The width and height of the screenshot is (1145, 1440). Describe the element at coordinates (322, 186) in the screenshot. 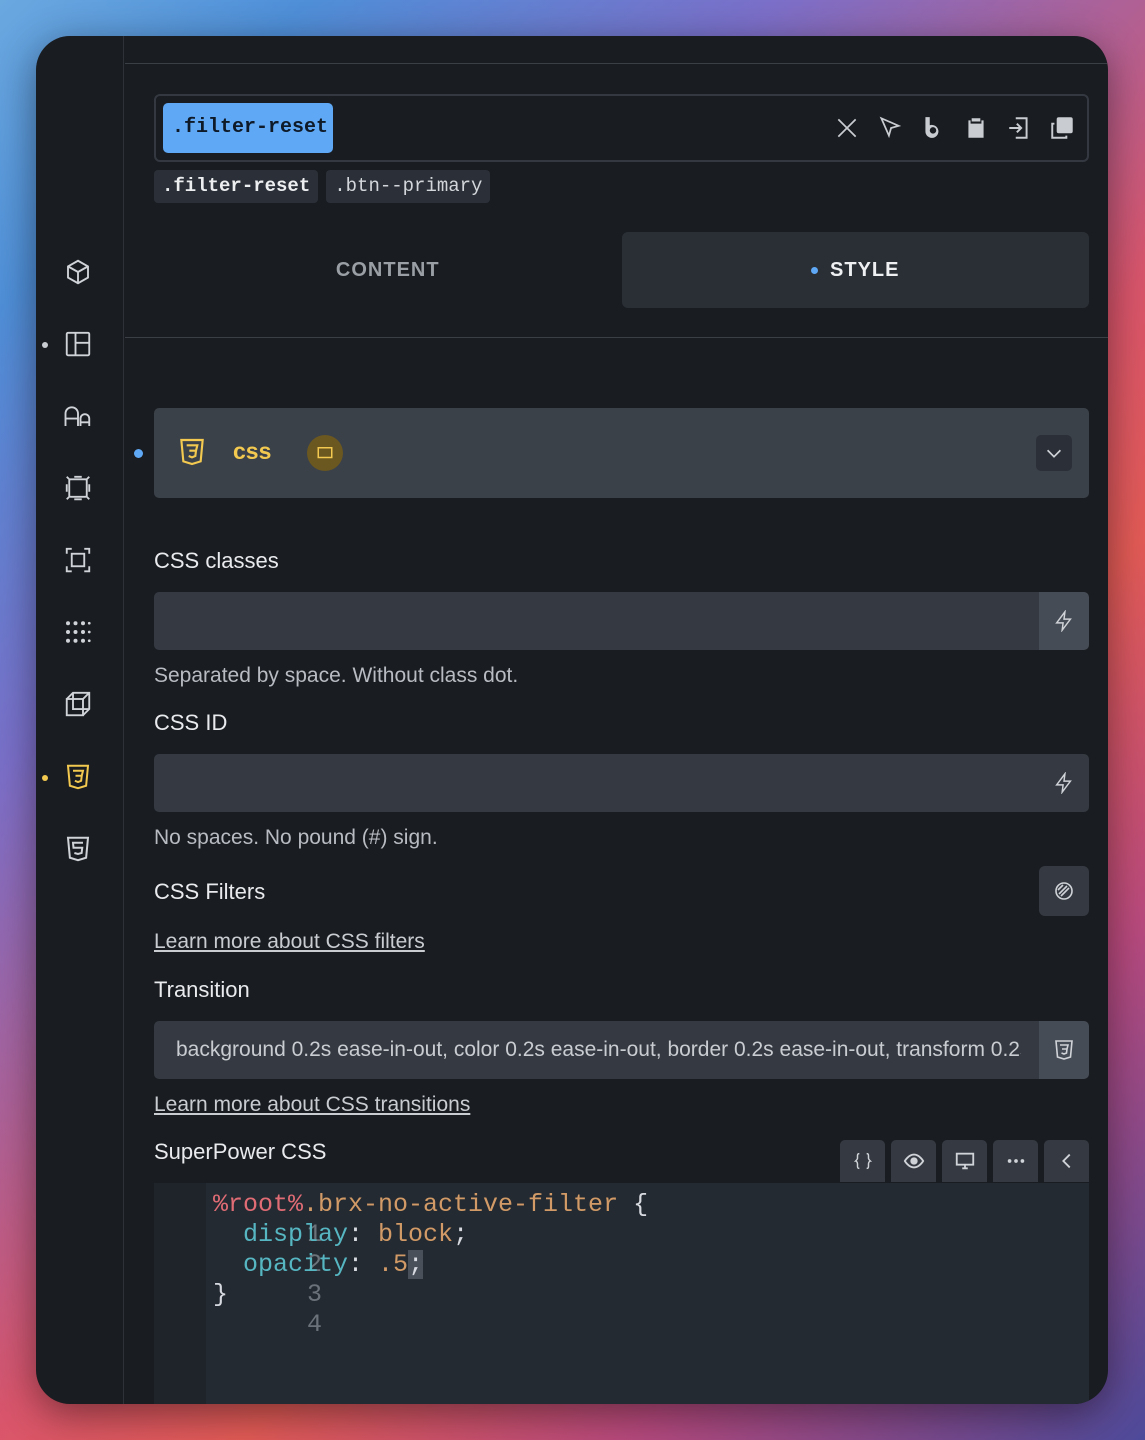

I see `class-list: .filter-reset .btn--primary` at that location.